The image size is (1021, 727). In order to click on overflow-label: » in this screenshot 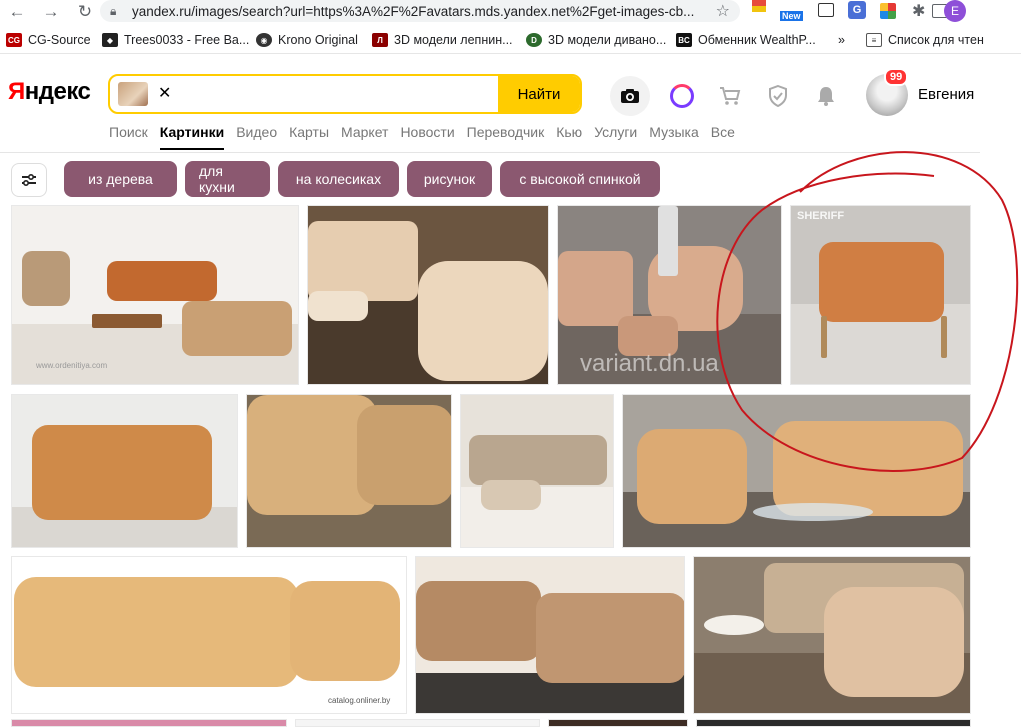, I will do `click(841, 40)`.